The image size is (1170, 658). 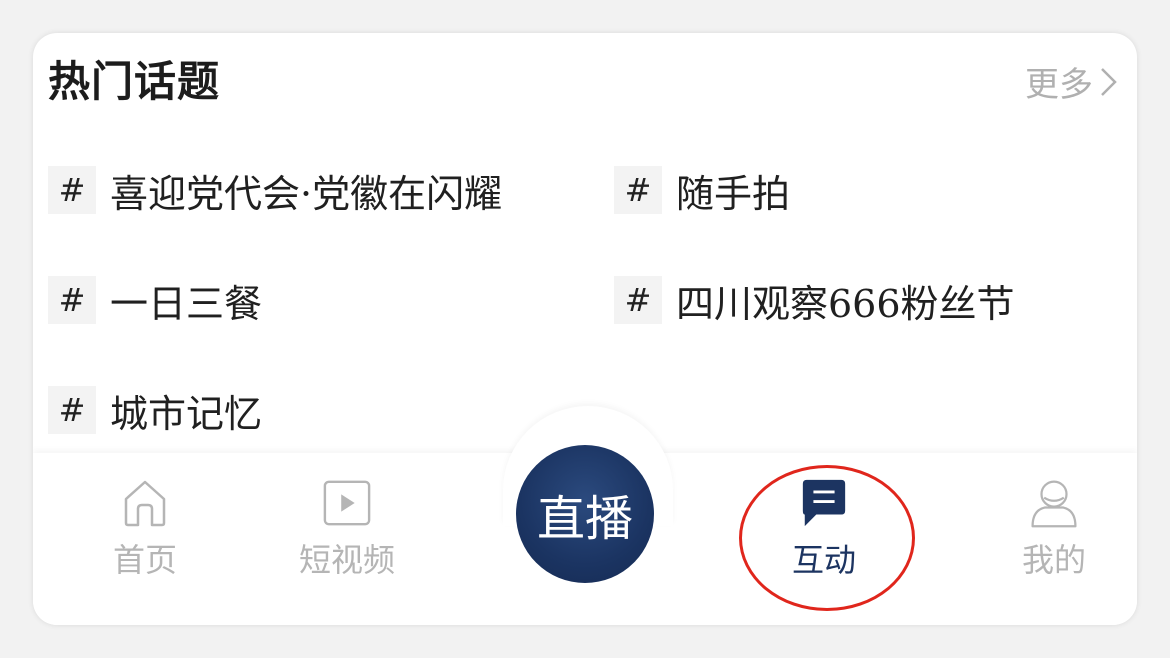 What do you see at coordinates (347, 503) in the screenshot?
I see `play-icon` at bounding box center [347, 503].